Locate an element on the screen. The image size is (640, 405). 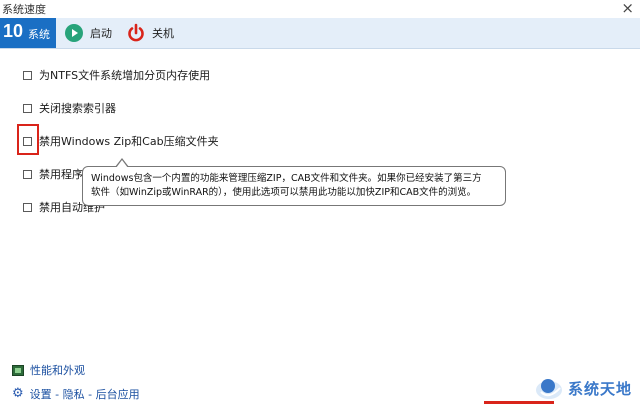
play-circle-icon is located at coordinates (74, 33).